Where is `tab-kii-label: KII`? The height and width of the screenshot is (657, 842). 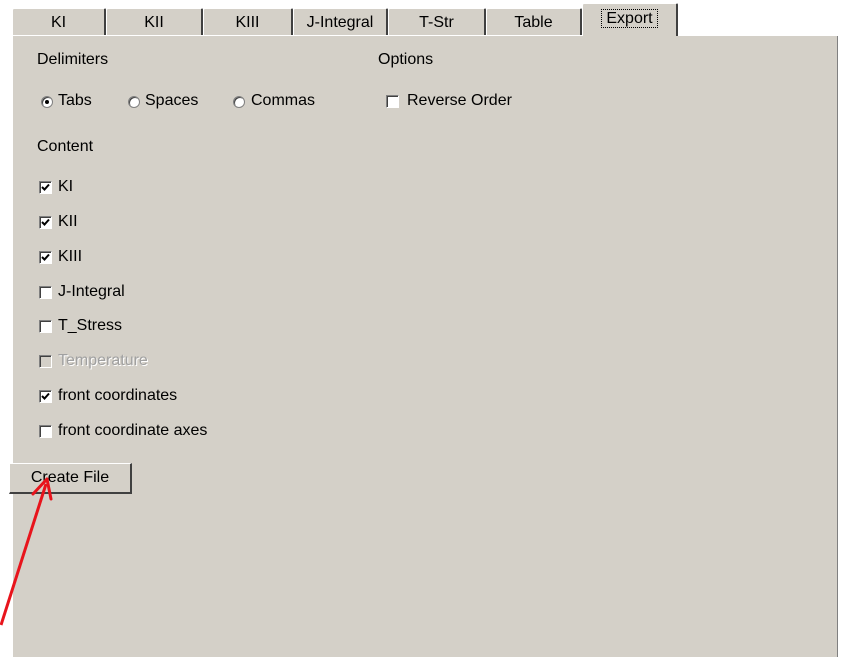
tab-kii-label: KII is located at coordinates (154, 22).